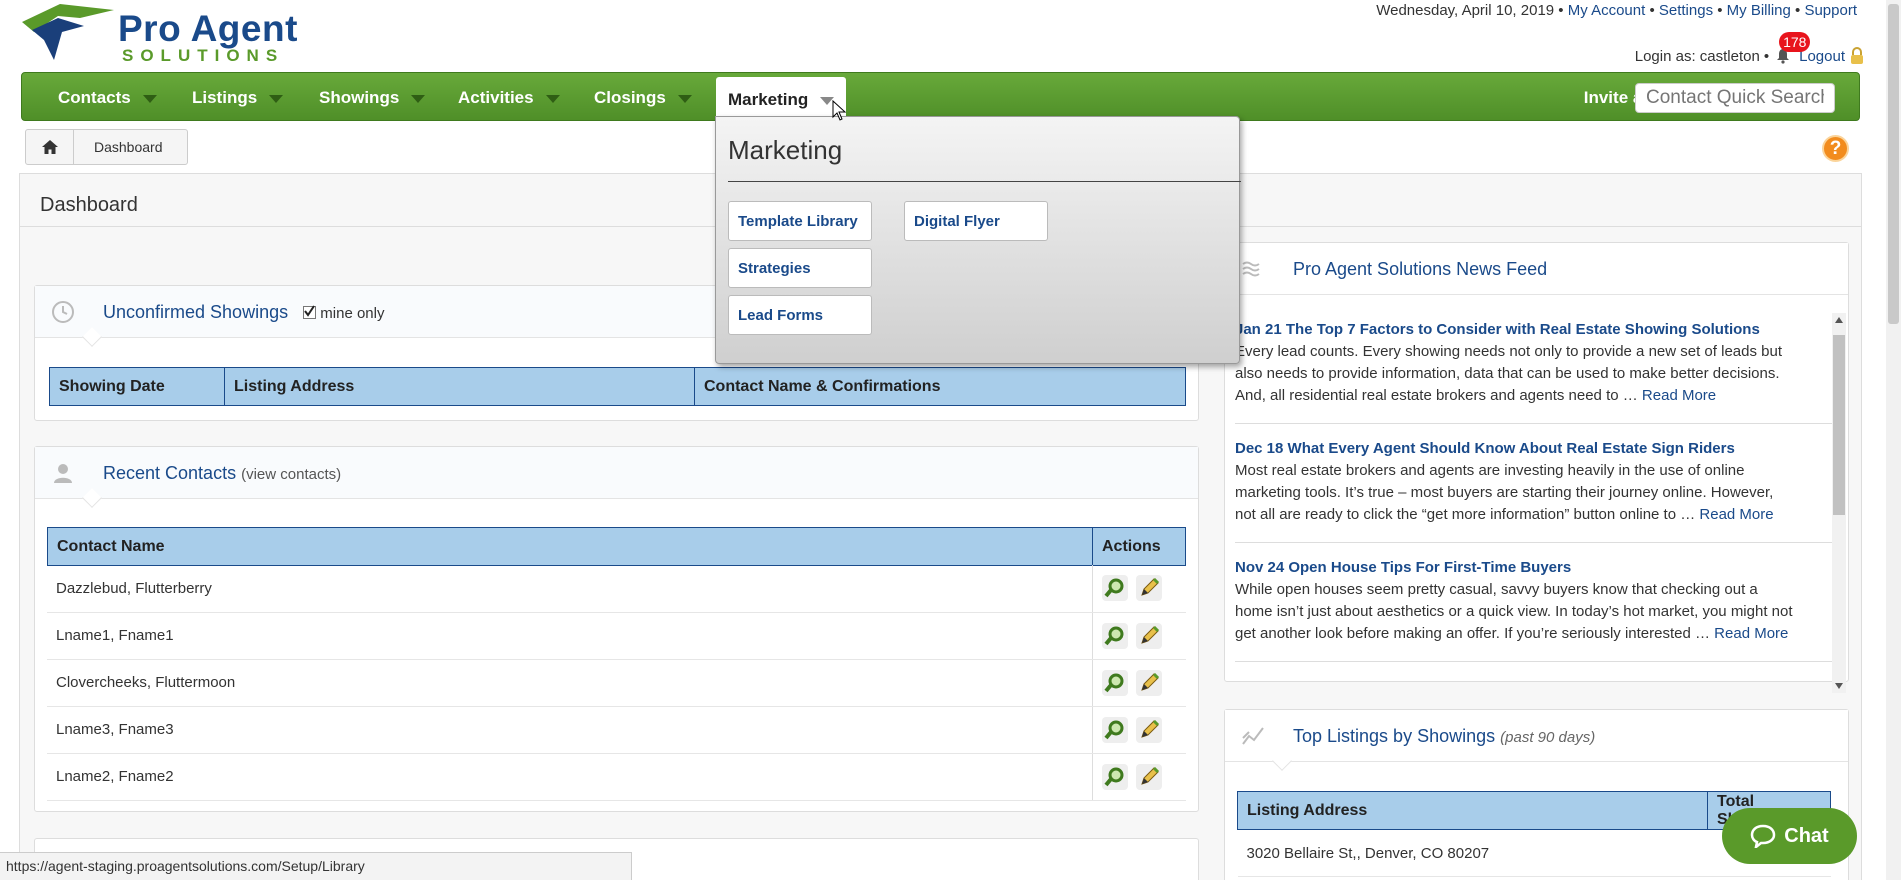 The height and width of the screenshot is (880, 1901). Describe the element at coordinates (569, 636) in the screenshot. I see `contact-name-cell: Lname1, Fname1` at that location.